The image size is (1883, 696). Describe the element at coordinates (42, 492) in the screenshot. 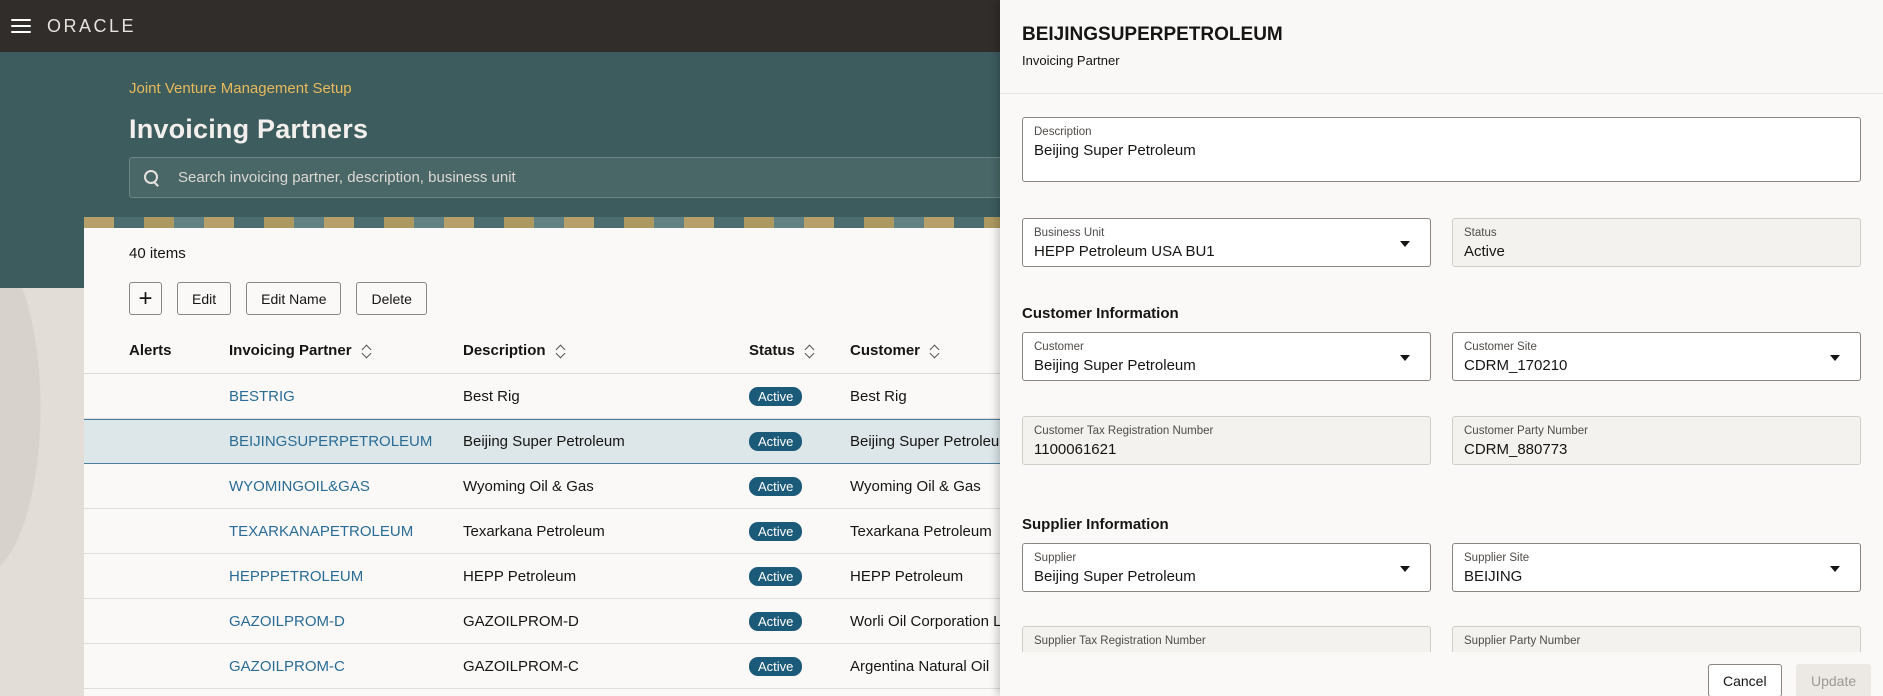

I see `decorative-background` at that location.